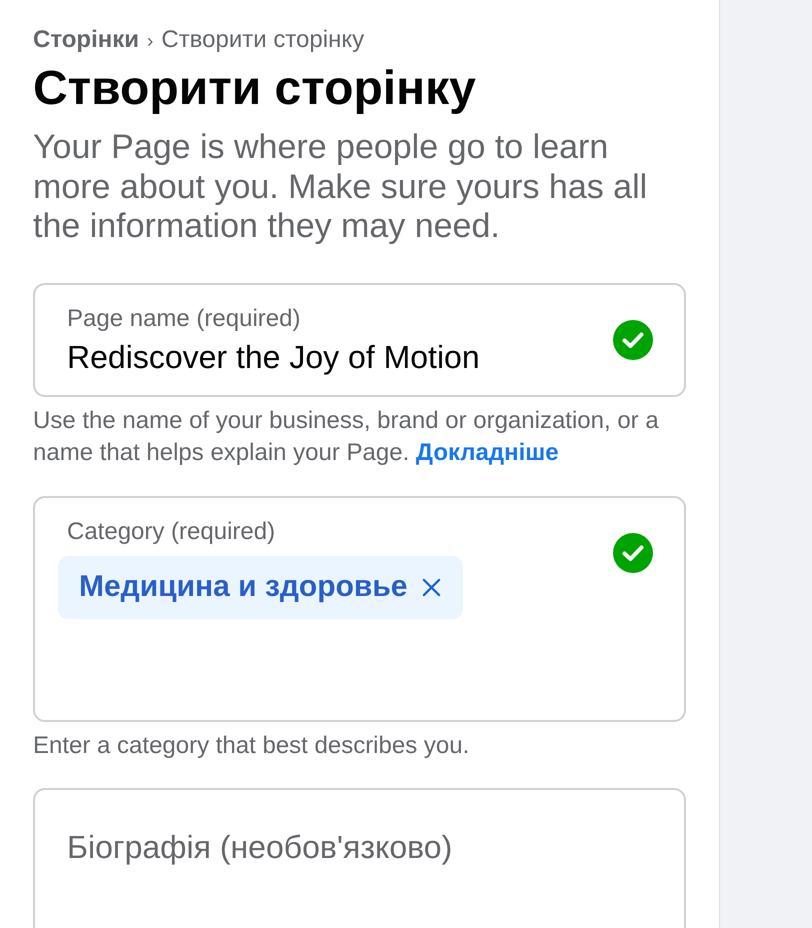 This screenshot has height=928, width=812. I want to click on page-title: Створити сторінку, so click(255, 89).